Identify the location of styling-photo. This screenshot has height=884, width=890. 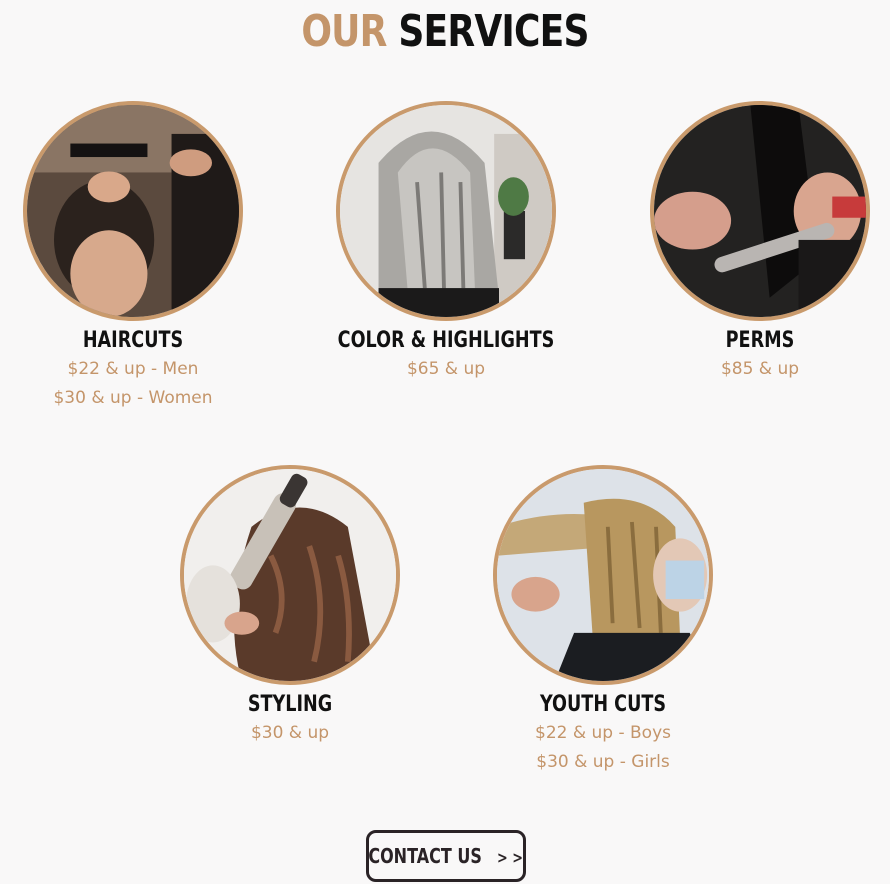
(290, 575).